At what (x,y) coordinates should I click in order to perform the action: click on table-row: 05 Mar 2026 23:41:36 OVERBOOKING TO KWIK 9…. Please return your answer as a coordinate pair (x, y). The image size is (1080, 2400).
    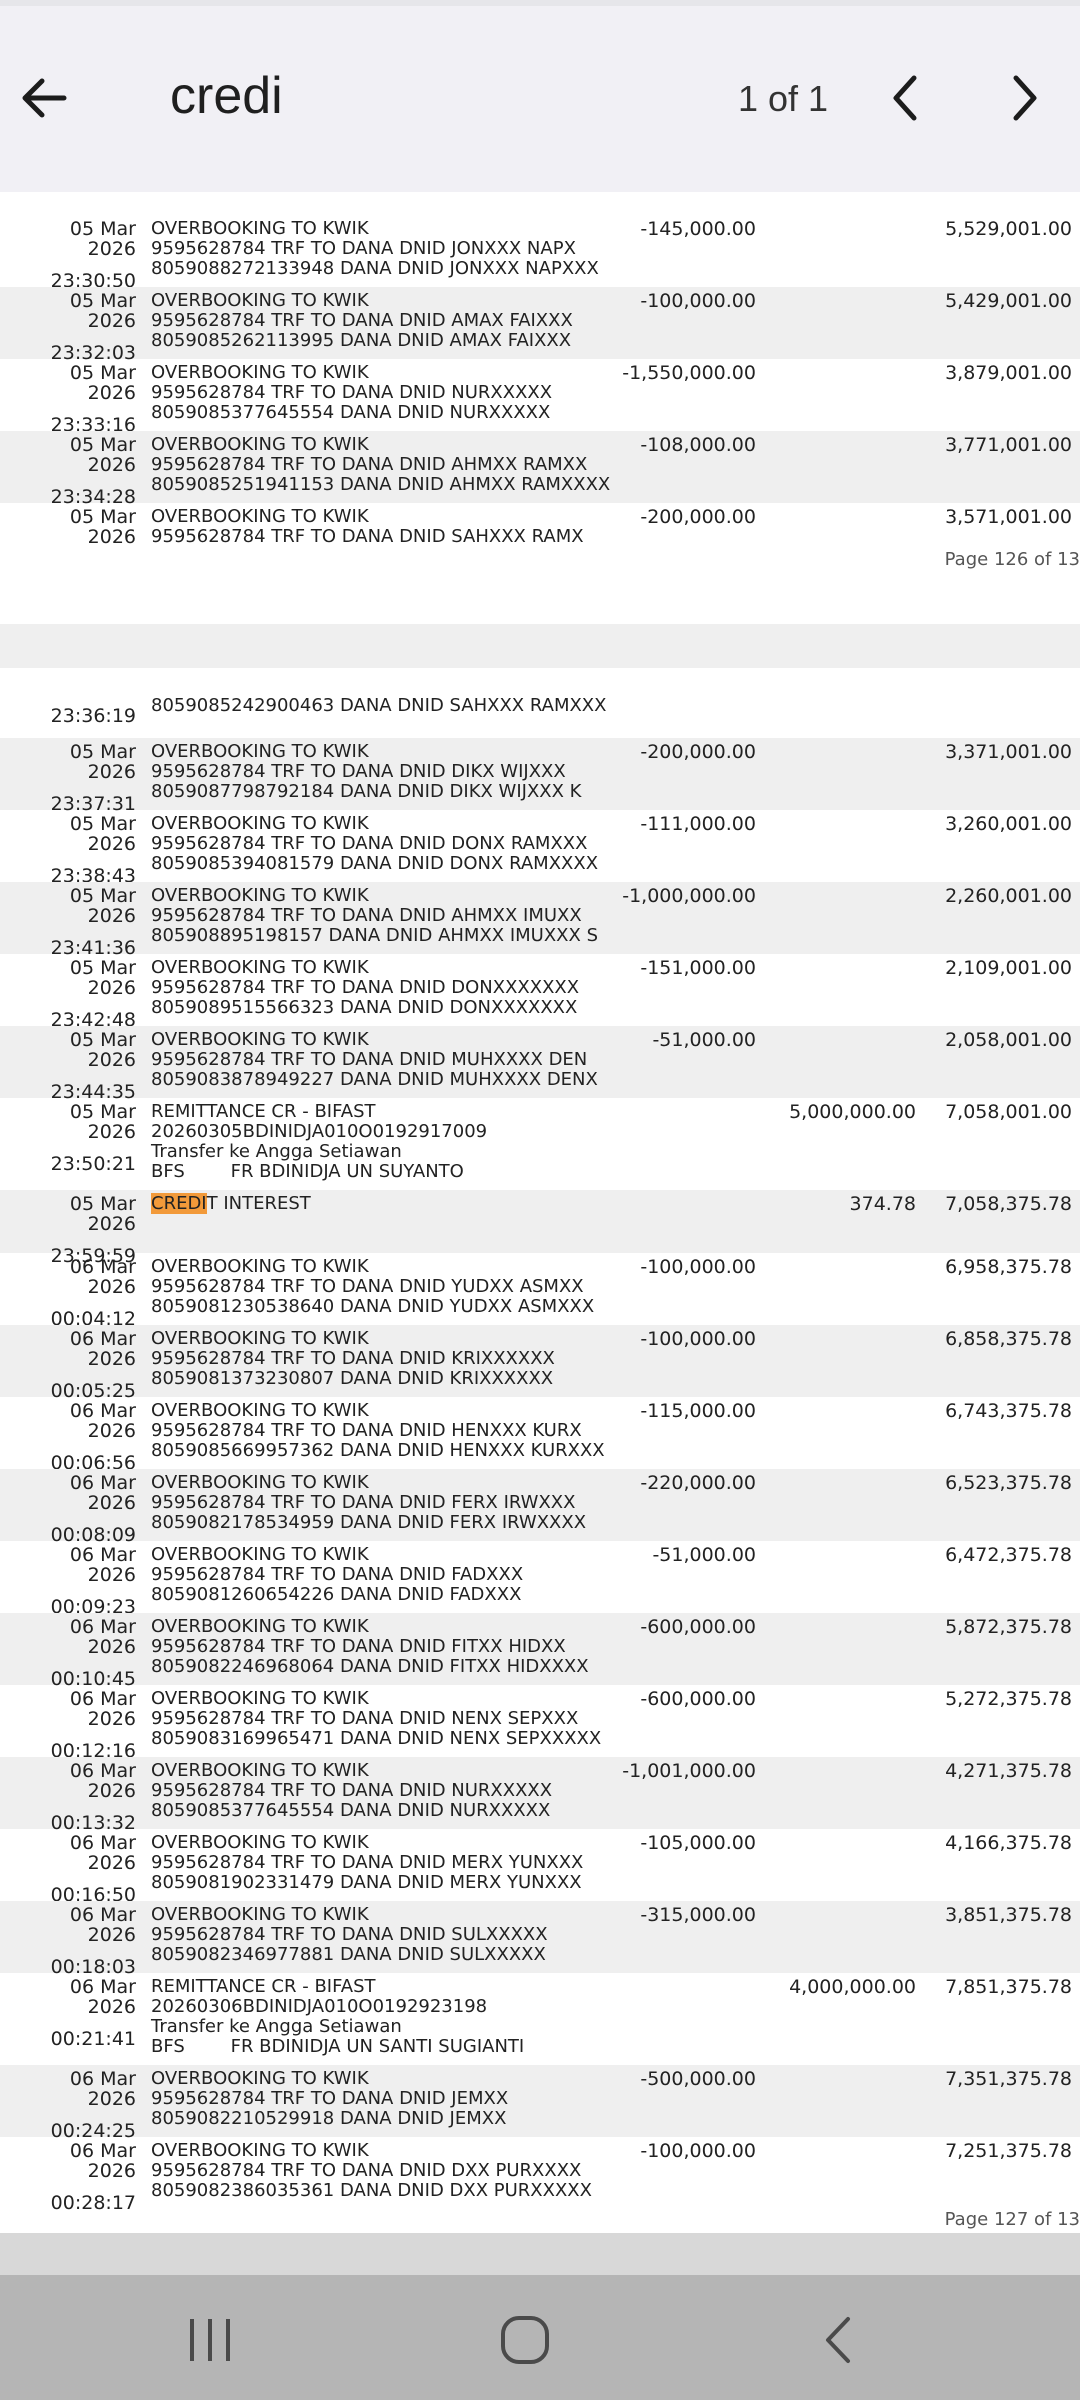
    Looking at the image, I should click on (540, 920).